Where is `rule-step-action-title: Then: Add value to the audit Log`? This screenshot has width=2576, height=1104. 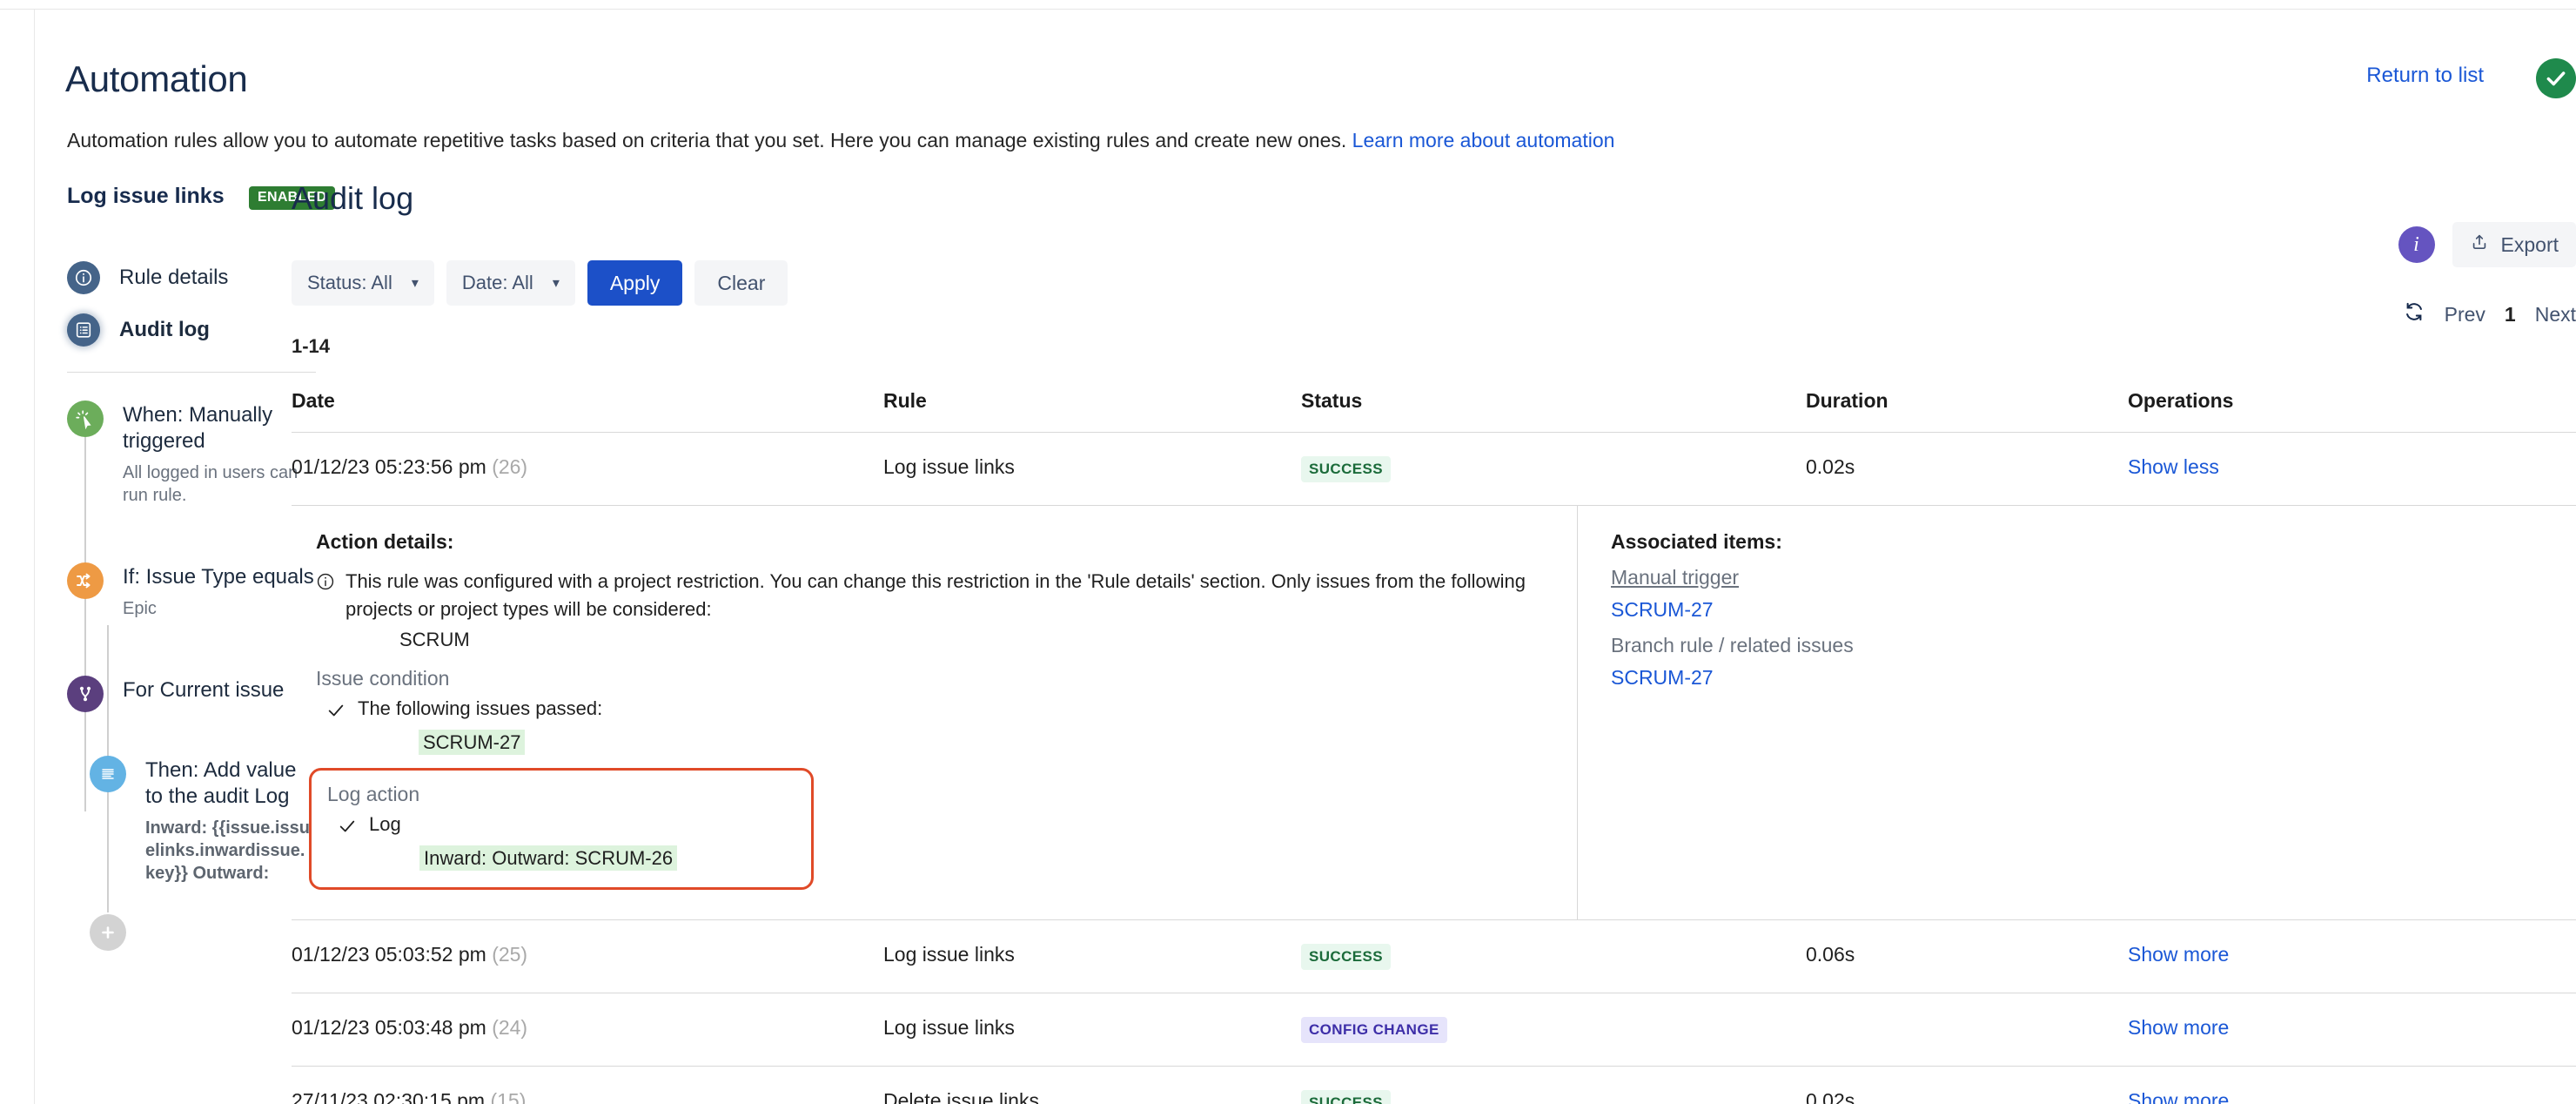
rule-step-action-title: Then: Add value to the audit Log is located at coordinates (221, 783).